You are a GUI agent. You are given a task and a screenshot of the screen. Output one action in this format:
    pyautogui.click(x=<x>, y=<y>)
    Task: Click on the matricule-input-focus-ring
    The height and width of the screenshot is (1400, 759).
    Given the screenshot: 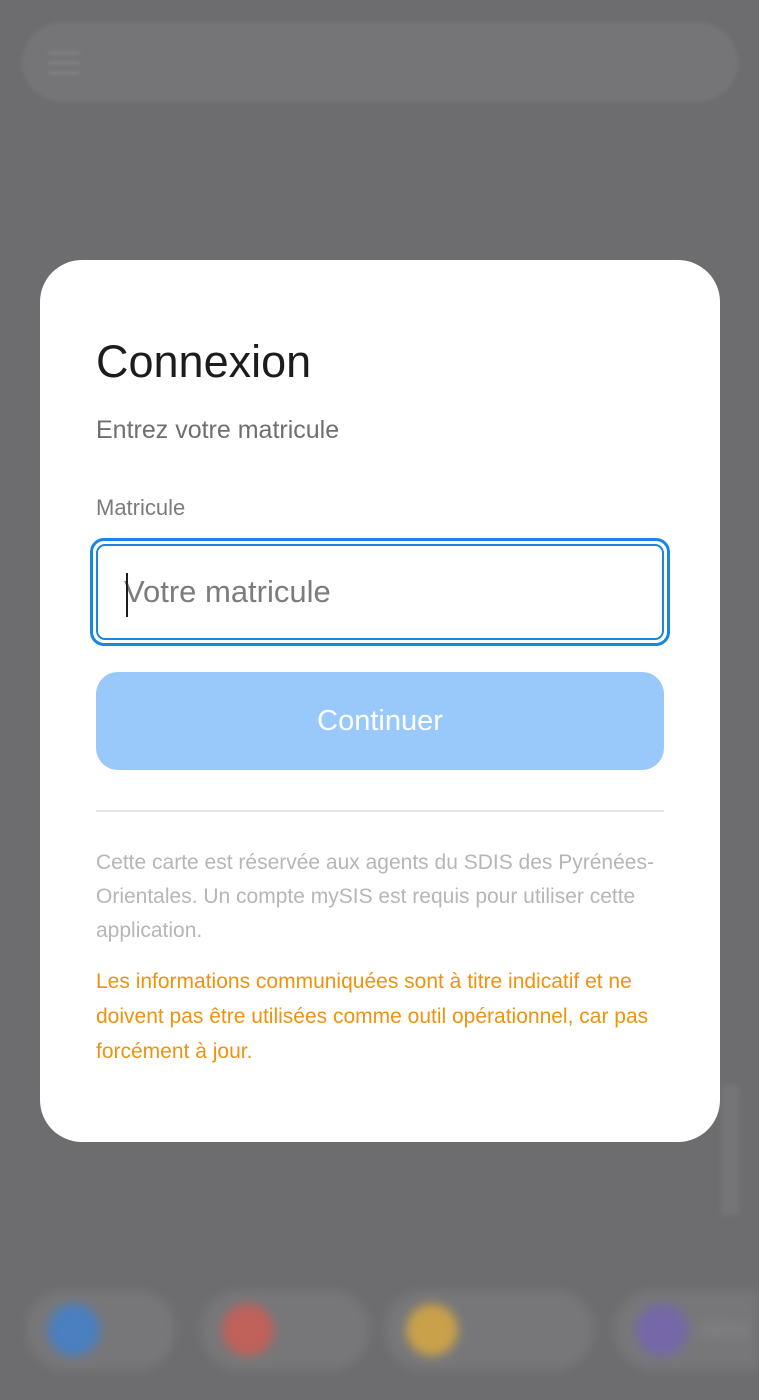 What is the action you would take?
    pyautogui.click(x=380, y=592)
    